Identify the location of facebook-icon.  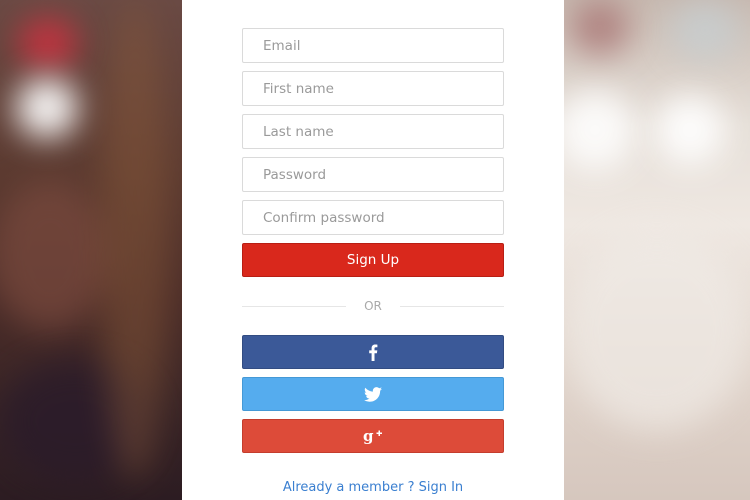
(373, 352).